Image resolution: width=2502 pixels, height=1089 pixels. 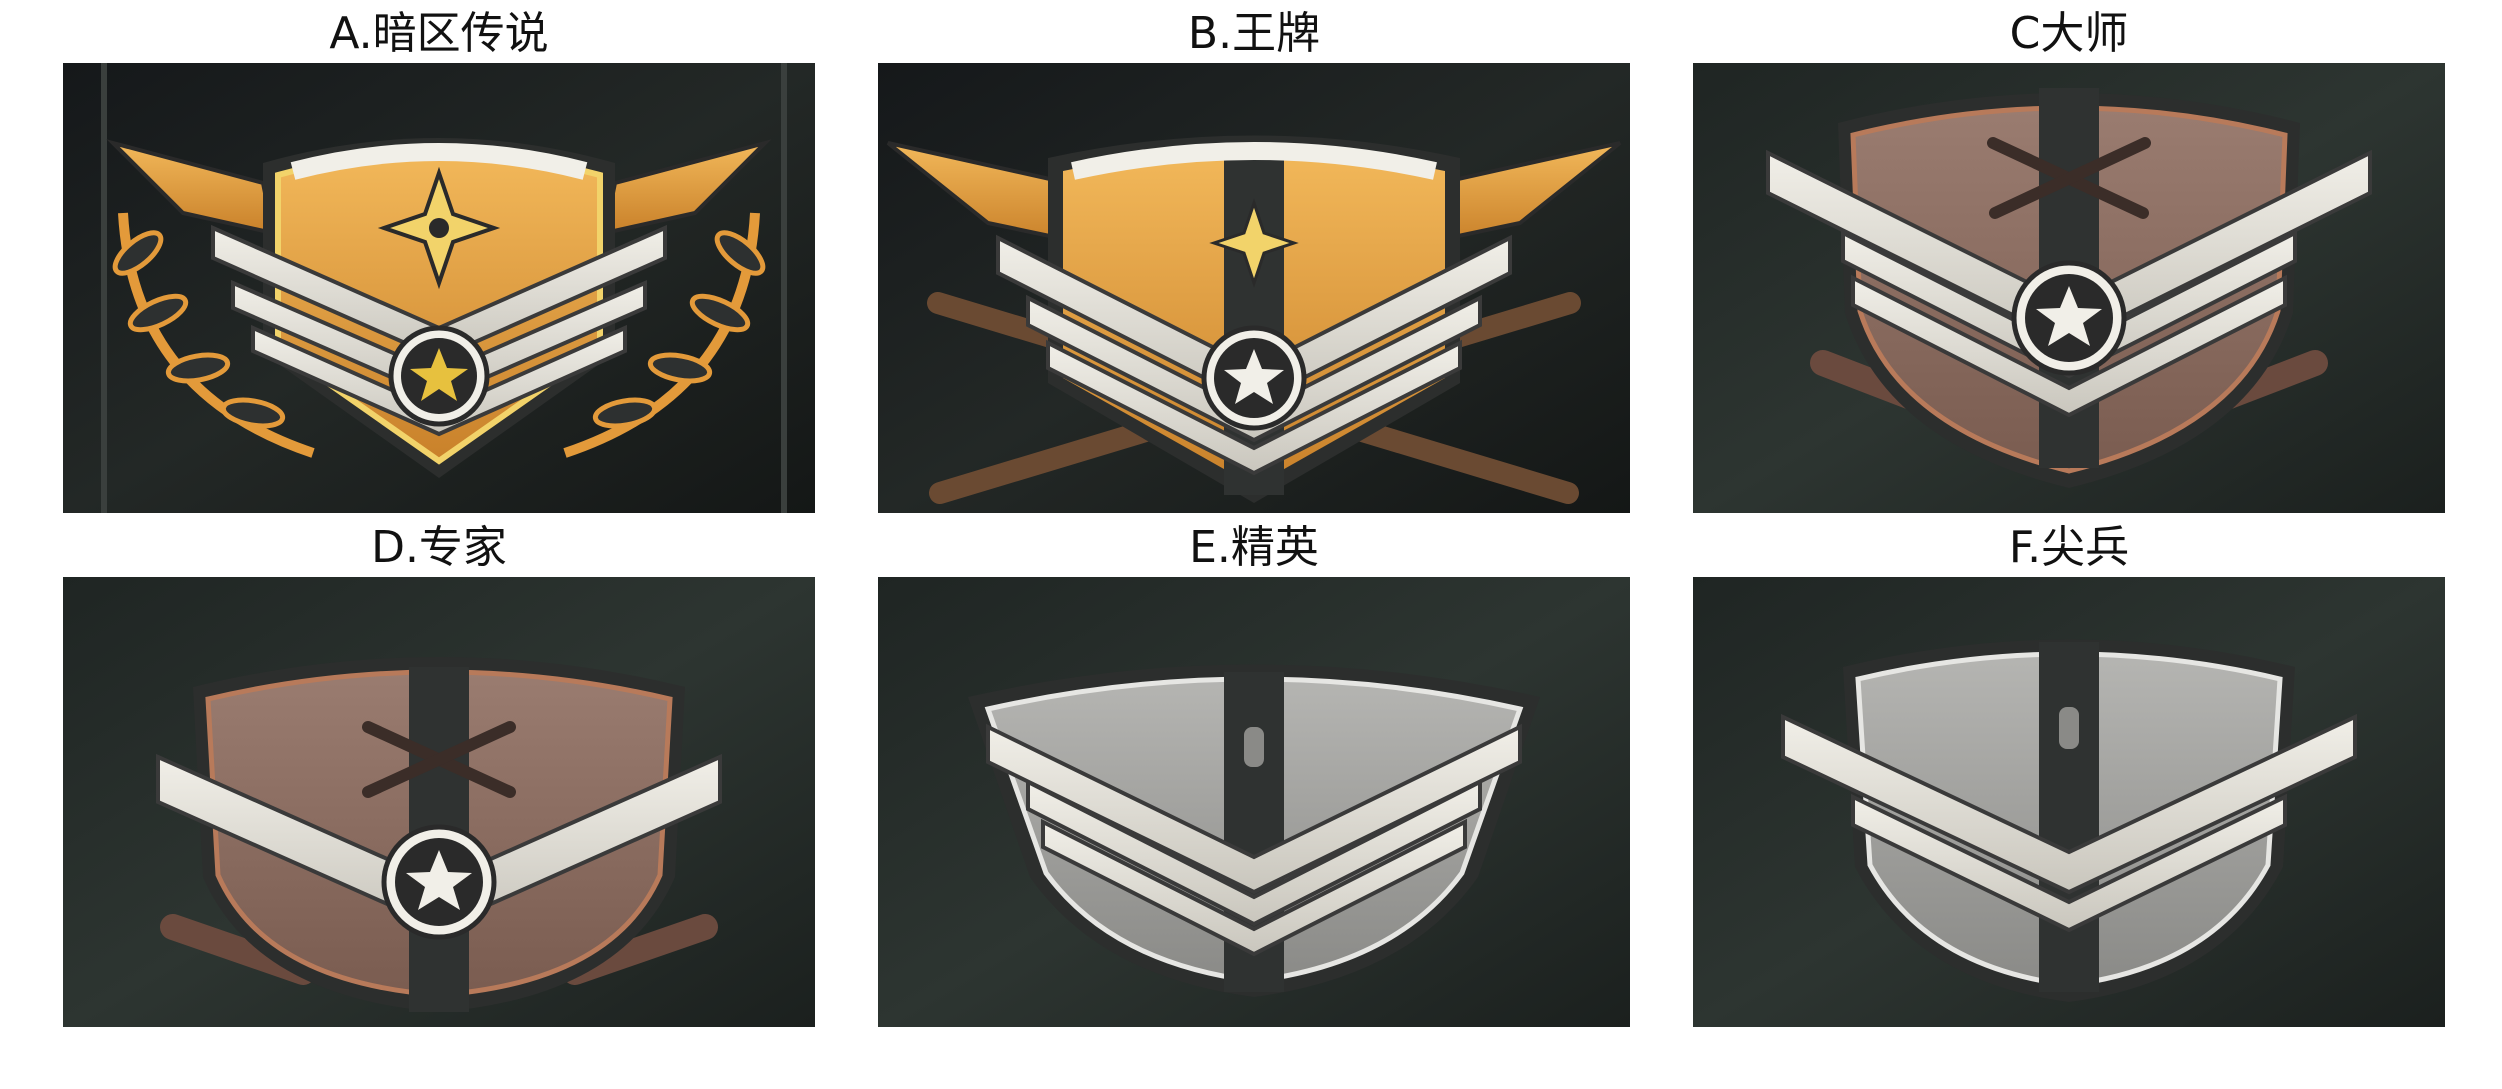 I want to click on panel-d-image, so click(x=439, y=802).